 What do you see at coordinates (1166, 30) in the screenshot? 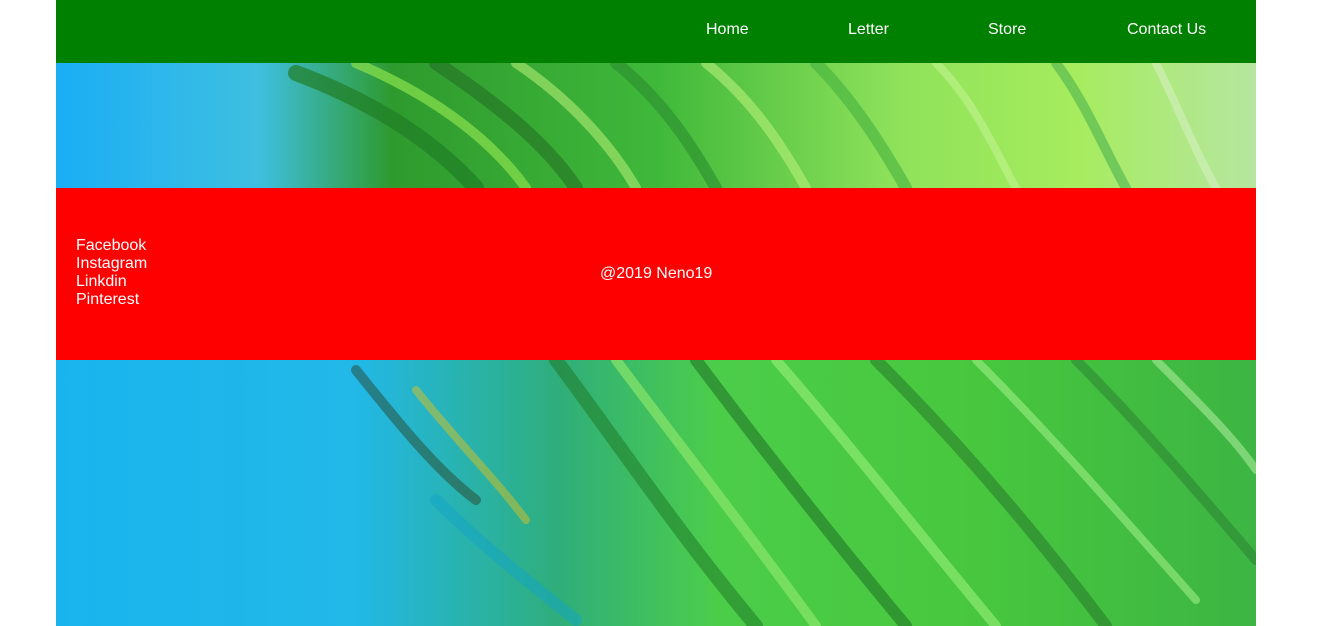
I see `nav-contact-us-link: Contact Us` at bounding box center [1166, 30].